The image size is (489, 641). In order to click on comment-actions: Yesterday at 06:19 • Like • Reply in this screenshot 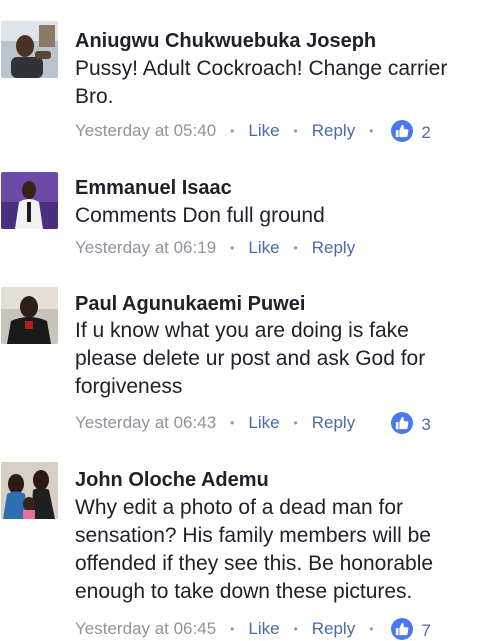, I will do `click(215, 248)`.